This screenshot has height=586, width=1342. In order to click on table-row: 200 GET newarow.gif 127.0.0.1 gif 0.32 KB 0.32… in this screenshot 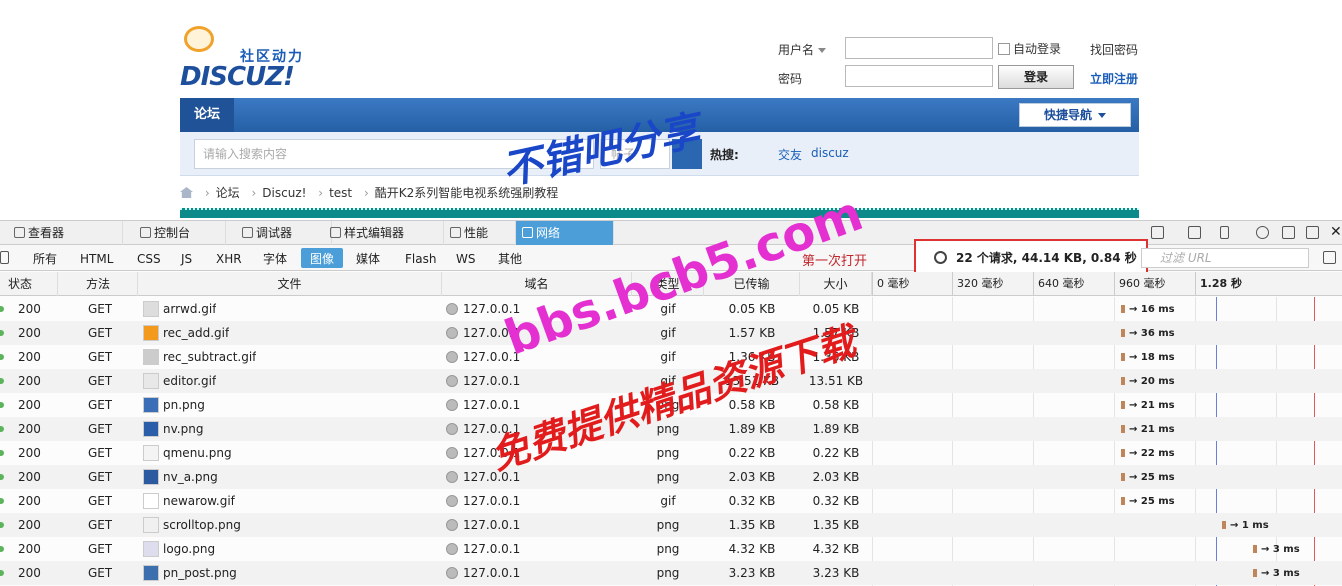, I will do `click(671, 501)`.